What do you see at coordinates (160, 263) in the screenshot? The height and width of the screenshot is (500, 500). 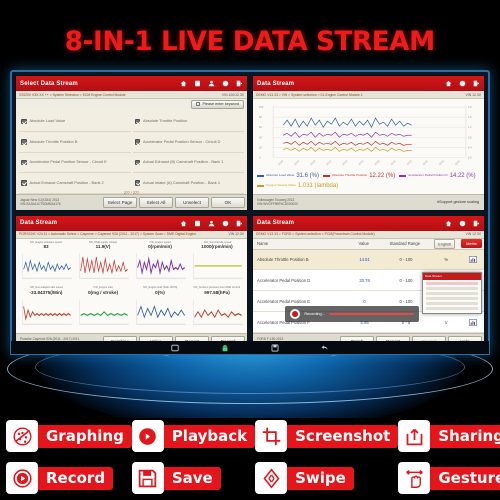 I see `mini-graph-cell: IVD_Engine speed 0(rpm/min)` at bounding box center [160, 263].